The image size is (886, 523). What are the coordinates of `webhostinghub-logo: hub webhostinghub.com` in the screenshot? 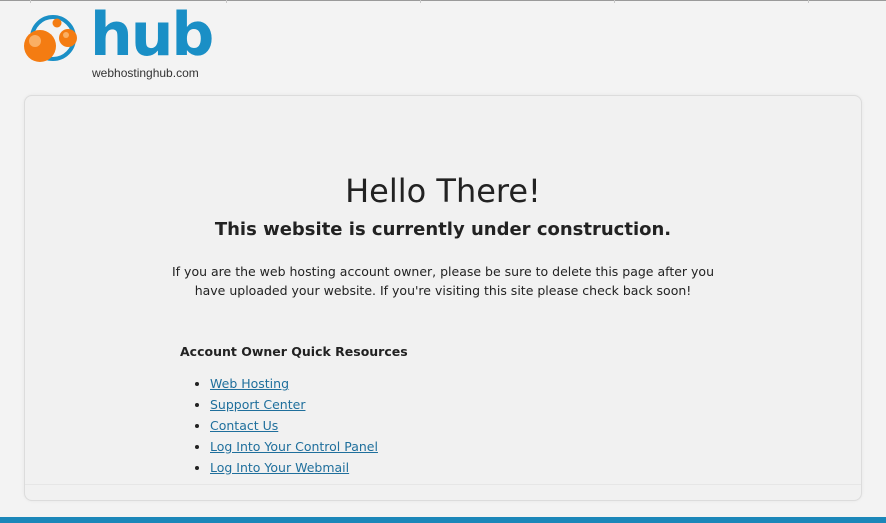 It's located at (120, 41).